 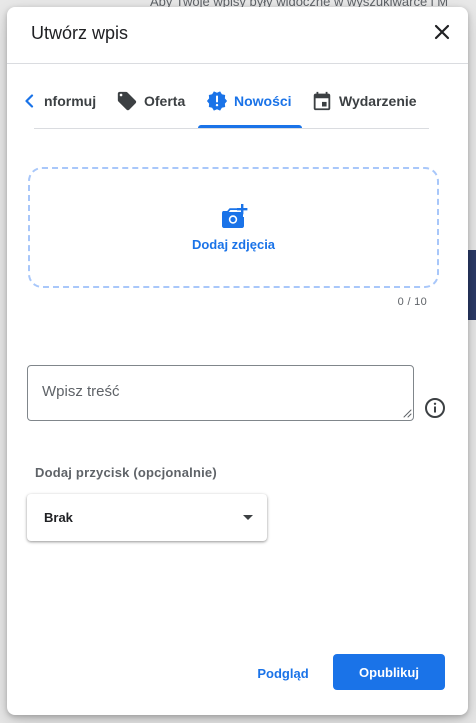 What do you see at coordinates (58, 517) in the screenshot?
I see `cta-selected-value: Brak` at bounding box center [58, 517].